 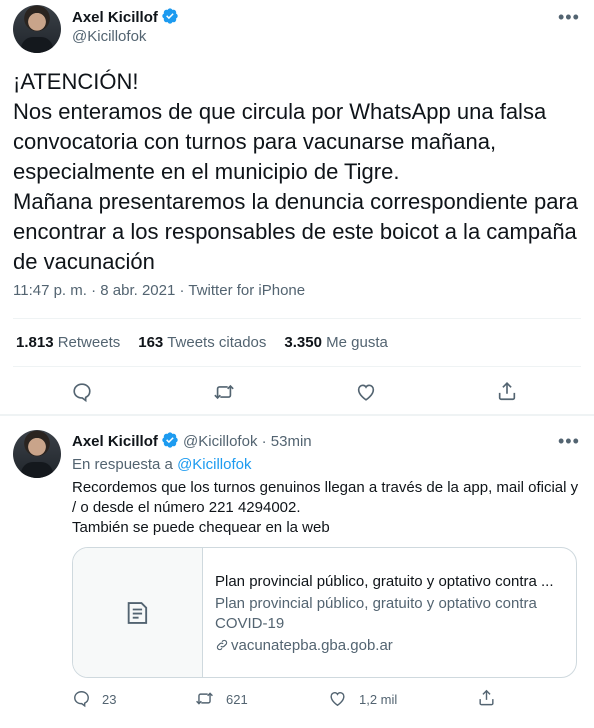 I want to click on link-icon, so click(x=222, y=645).